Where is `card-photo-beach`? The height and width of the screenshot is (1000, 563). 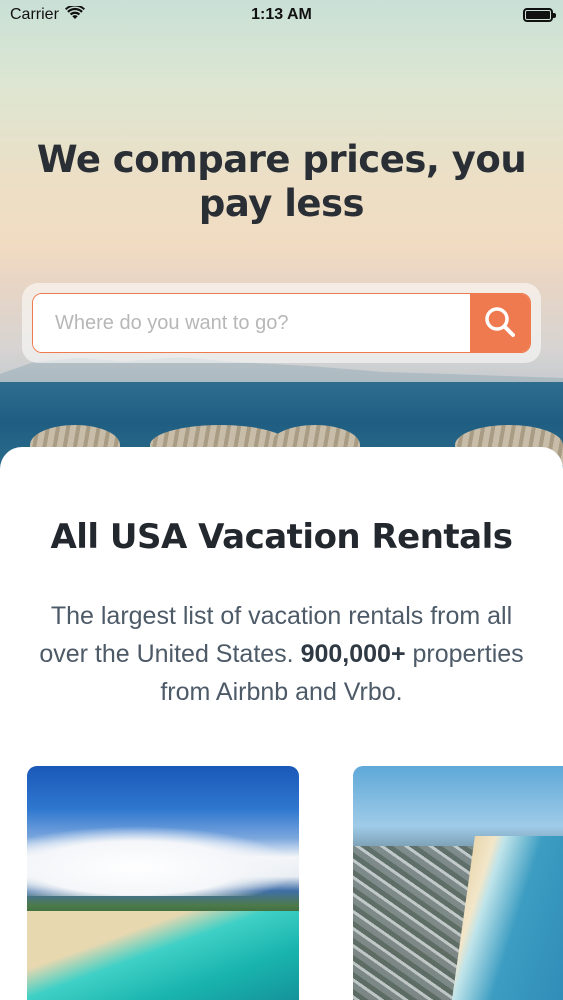 card-photo-beach is located at coordinates (163, 955).